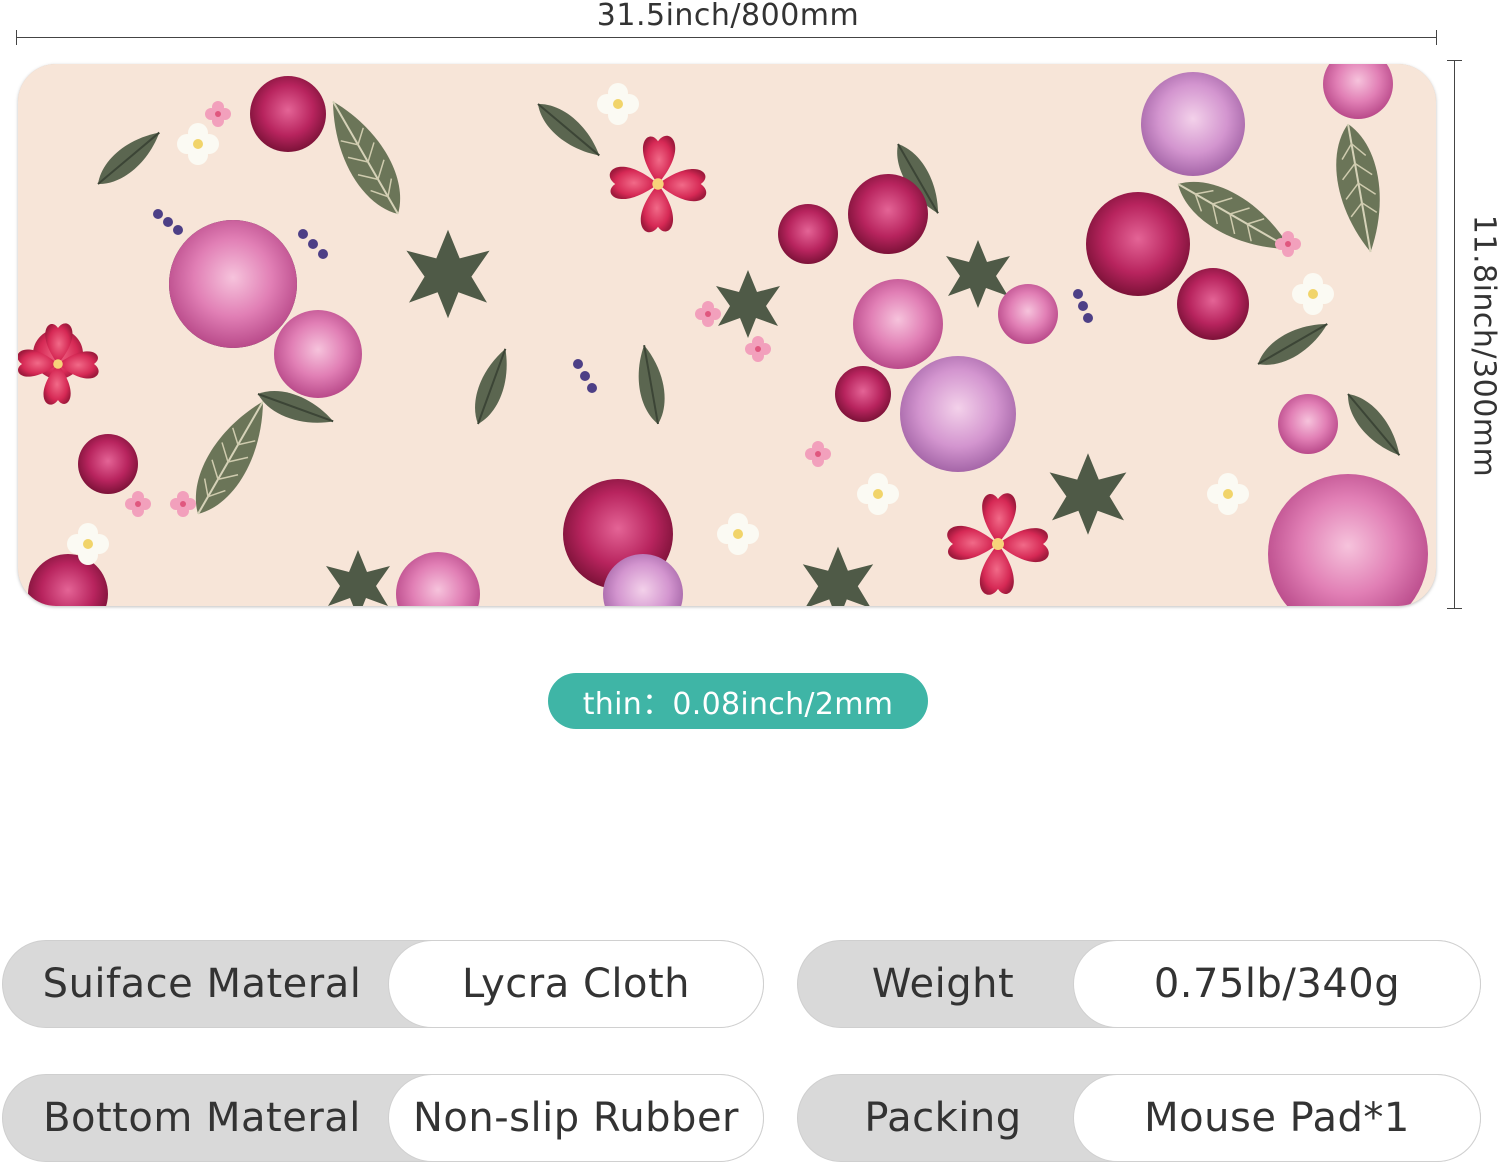  What do you see at coordinates (383, 984) in the screenshot?
I see `spec-surface-material: Suiface Materal Lycra Cloth` at bounding box center [383, 984].